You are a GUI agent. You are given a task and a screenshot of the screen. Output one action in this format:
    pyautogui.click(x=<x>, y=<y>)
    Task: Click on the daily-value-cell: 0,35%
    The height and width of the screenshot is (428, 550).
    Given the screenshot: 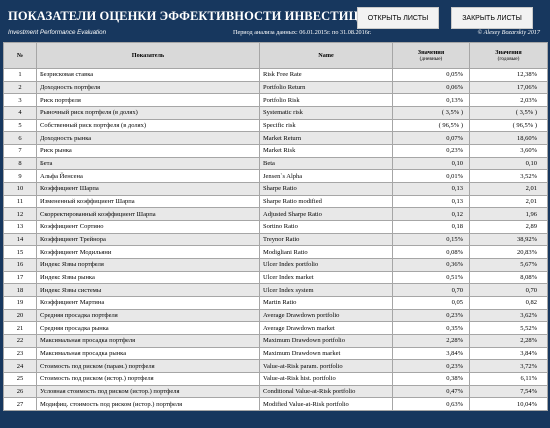 What is the action you would take?
    pyautogui.click(x=431, y=328)
    